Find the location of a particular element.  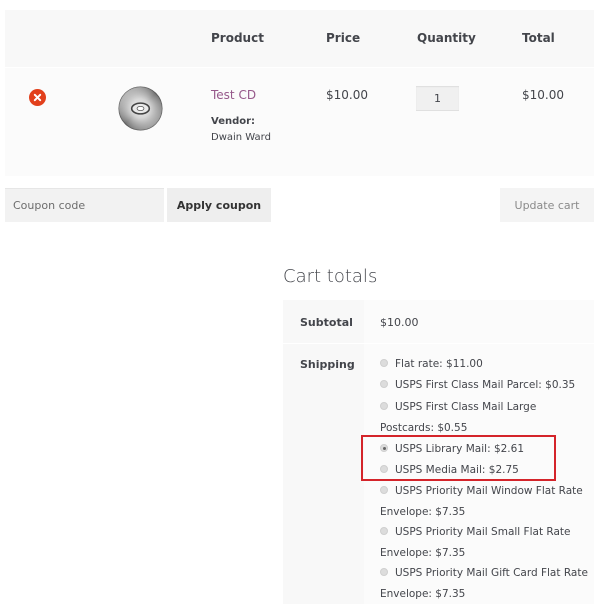

apply-coupon-button: Apply coupon is located at coordinates (219, 205).